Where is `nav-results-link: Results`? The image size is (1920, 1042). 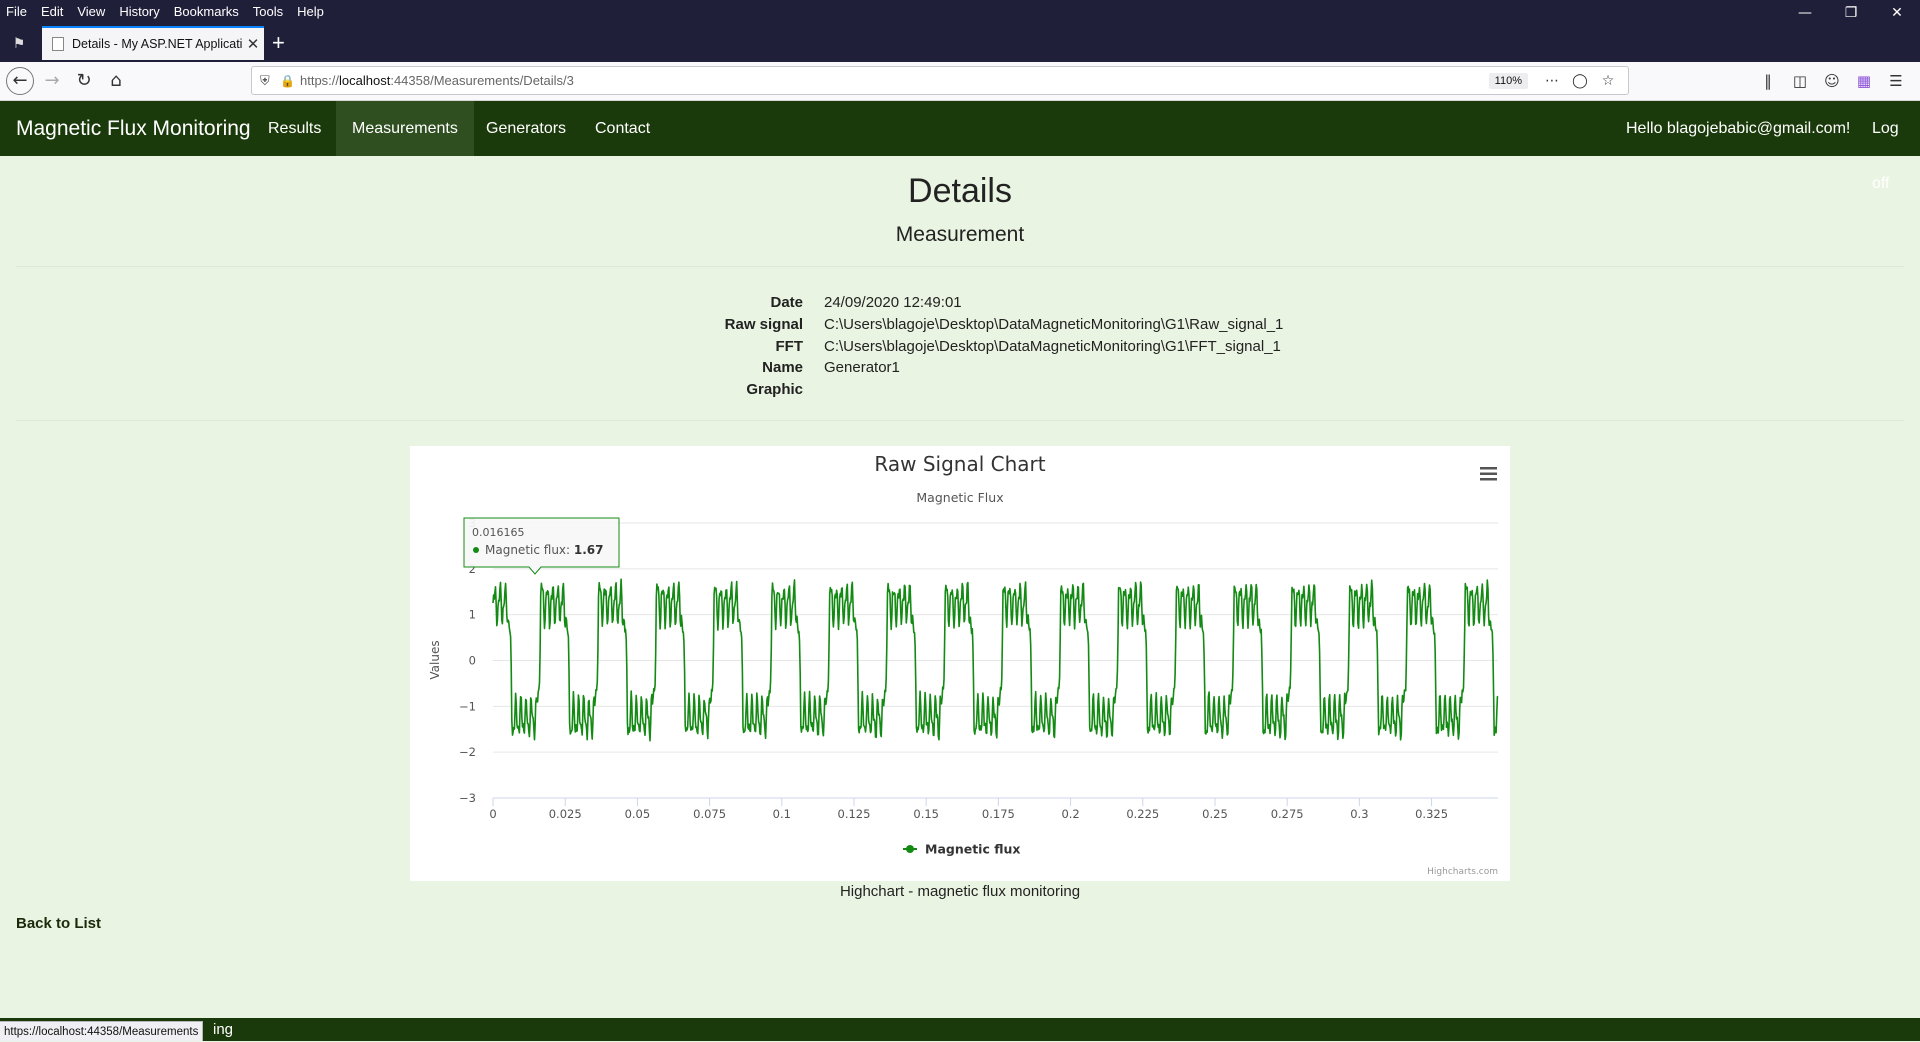
nav-results-link: Results is located at coordinates (294, 128).